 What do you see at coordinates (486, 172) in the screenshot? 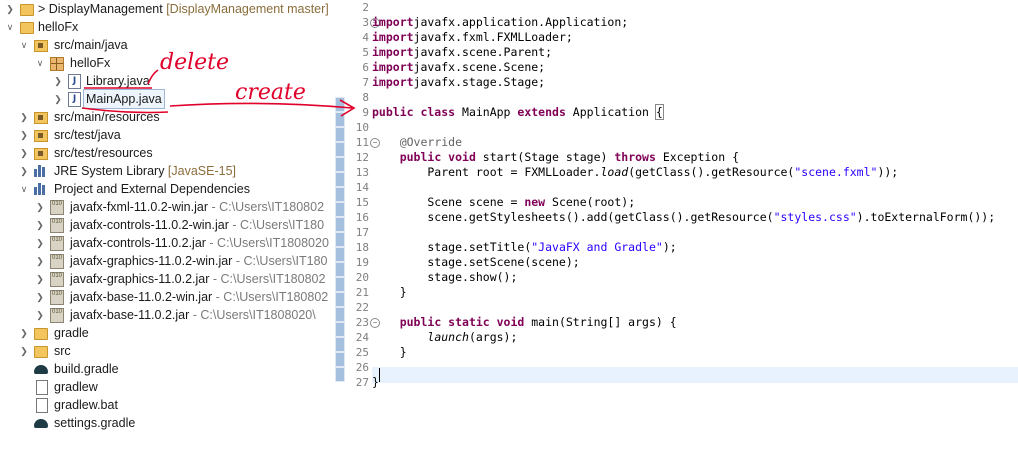
I see `code-token: Parent root = FXMLLoader.` at bounding box center [486, 172].